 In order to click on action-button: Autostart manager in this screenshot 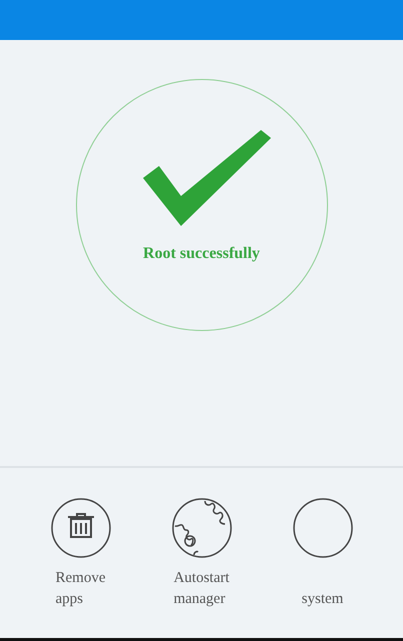, I will do `click(202, 568)`.